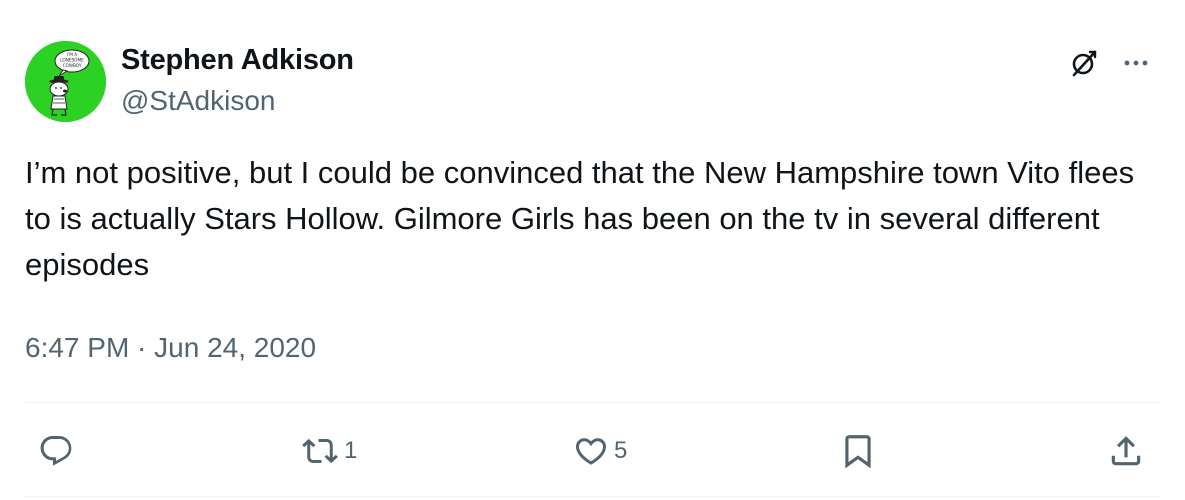  I want to click on avatar-image: I'M A LONESOME COWBOY, so click(65, 81).